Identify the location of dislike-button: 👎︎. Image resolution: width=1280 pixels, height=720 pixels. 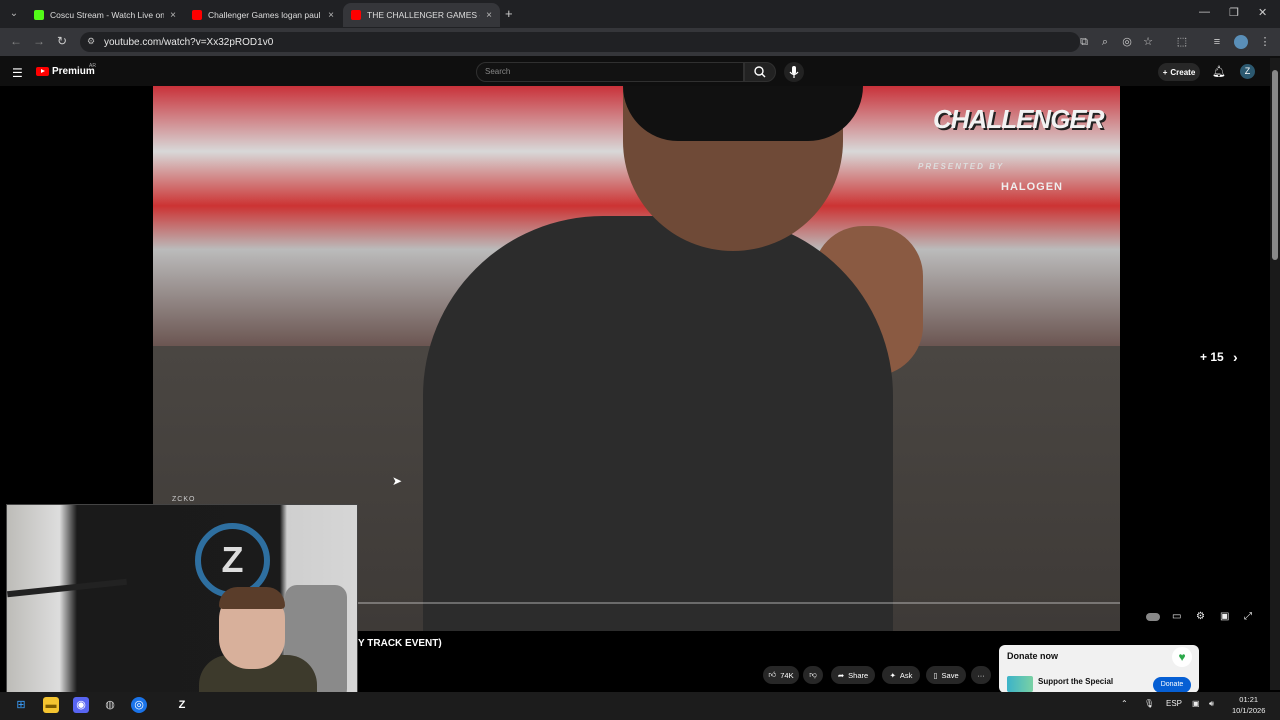
(813, 675).